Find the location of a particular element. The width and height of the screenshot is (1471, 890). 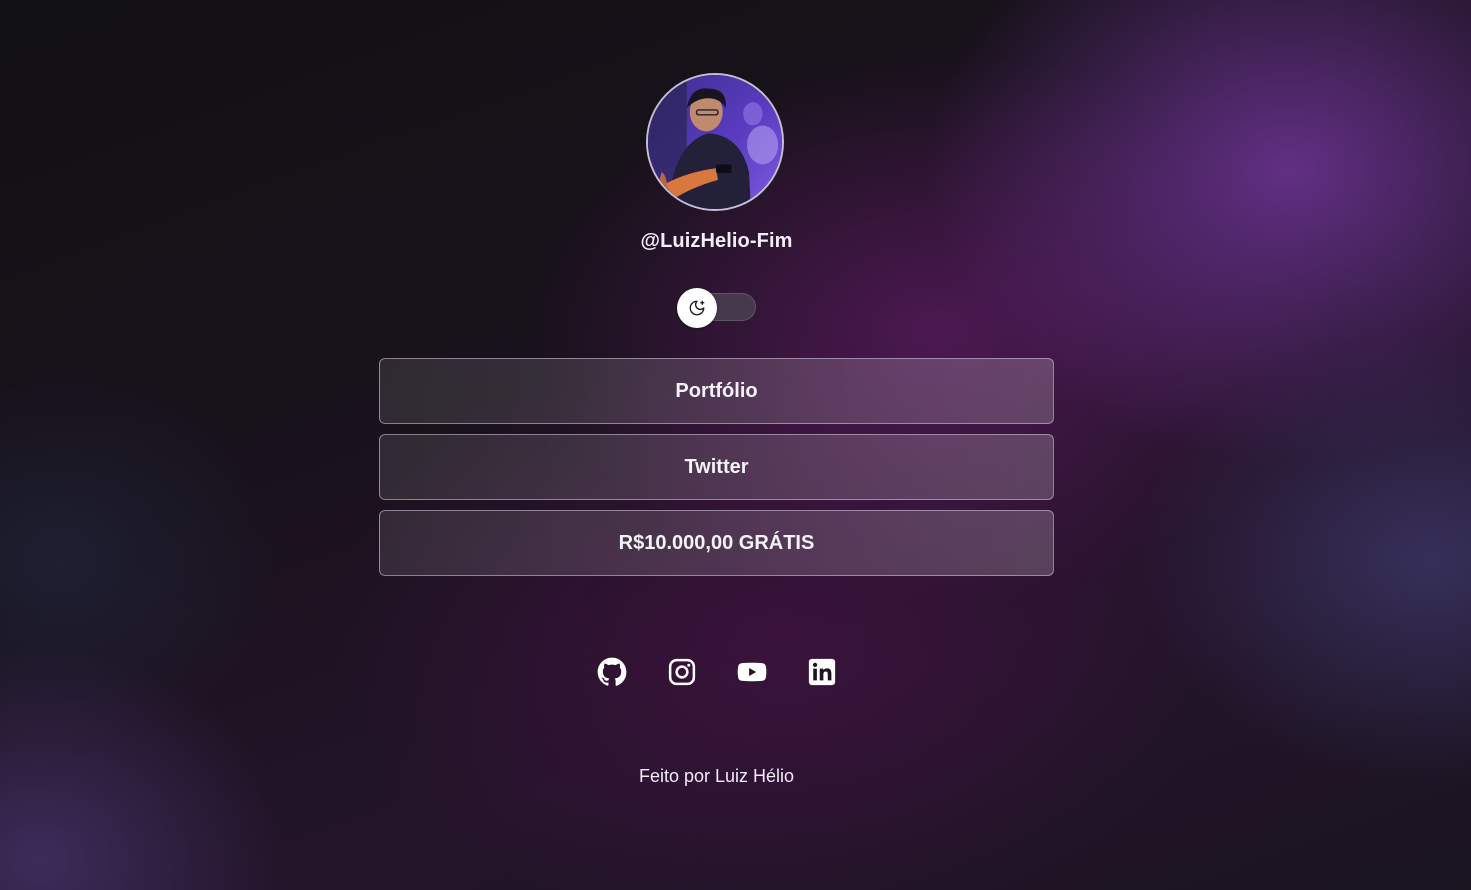

theme-toggle is located at coordinates (716, 308).